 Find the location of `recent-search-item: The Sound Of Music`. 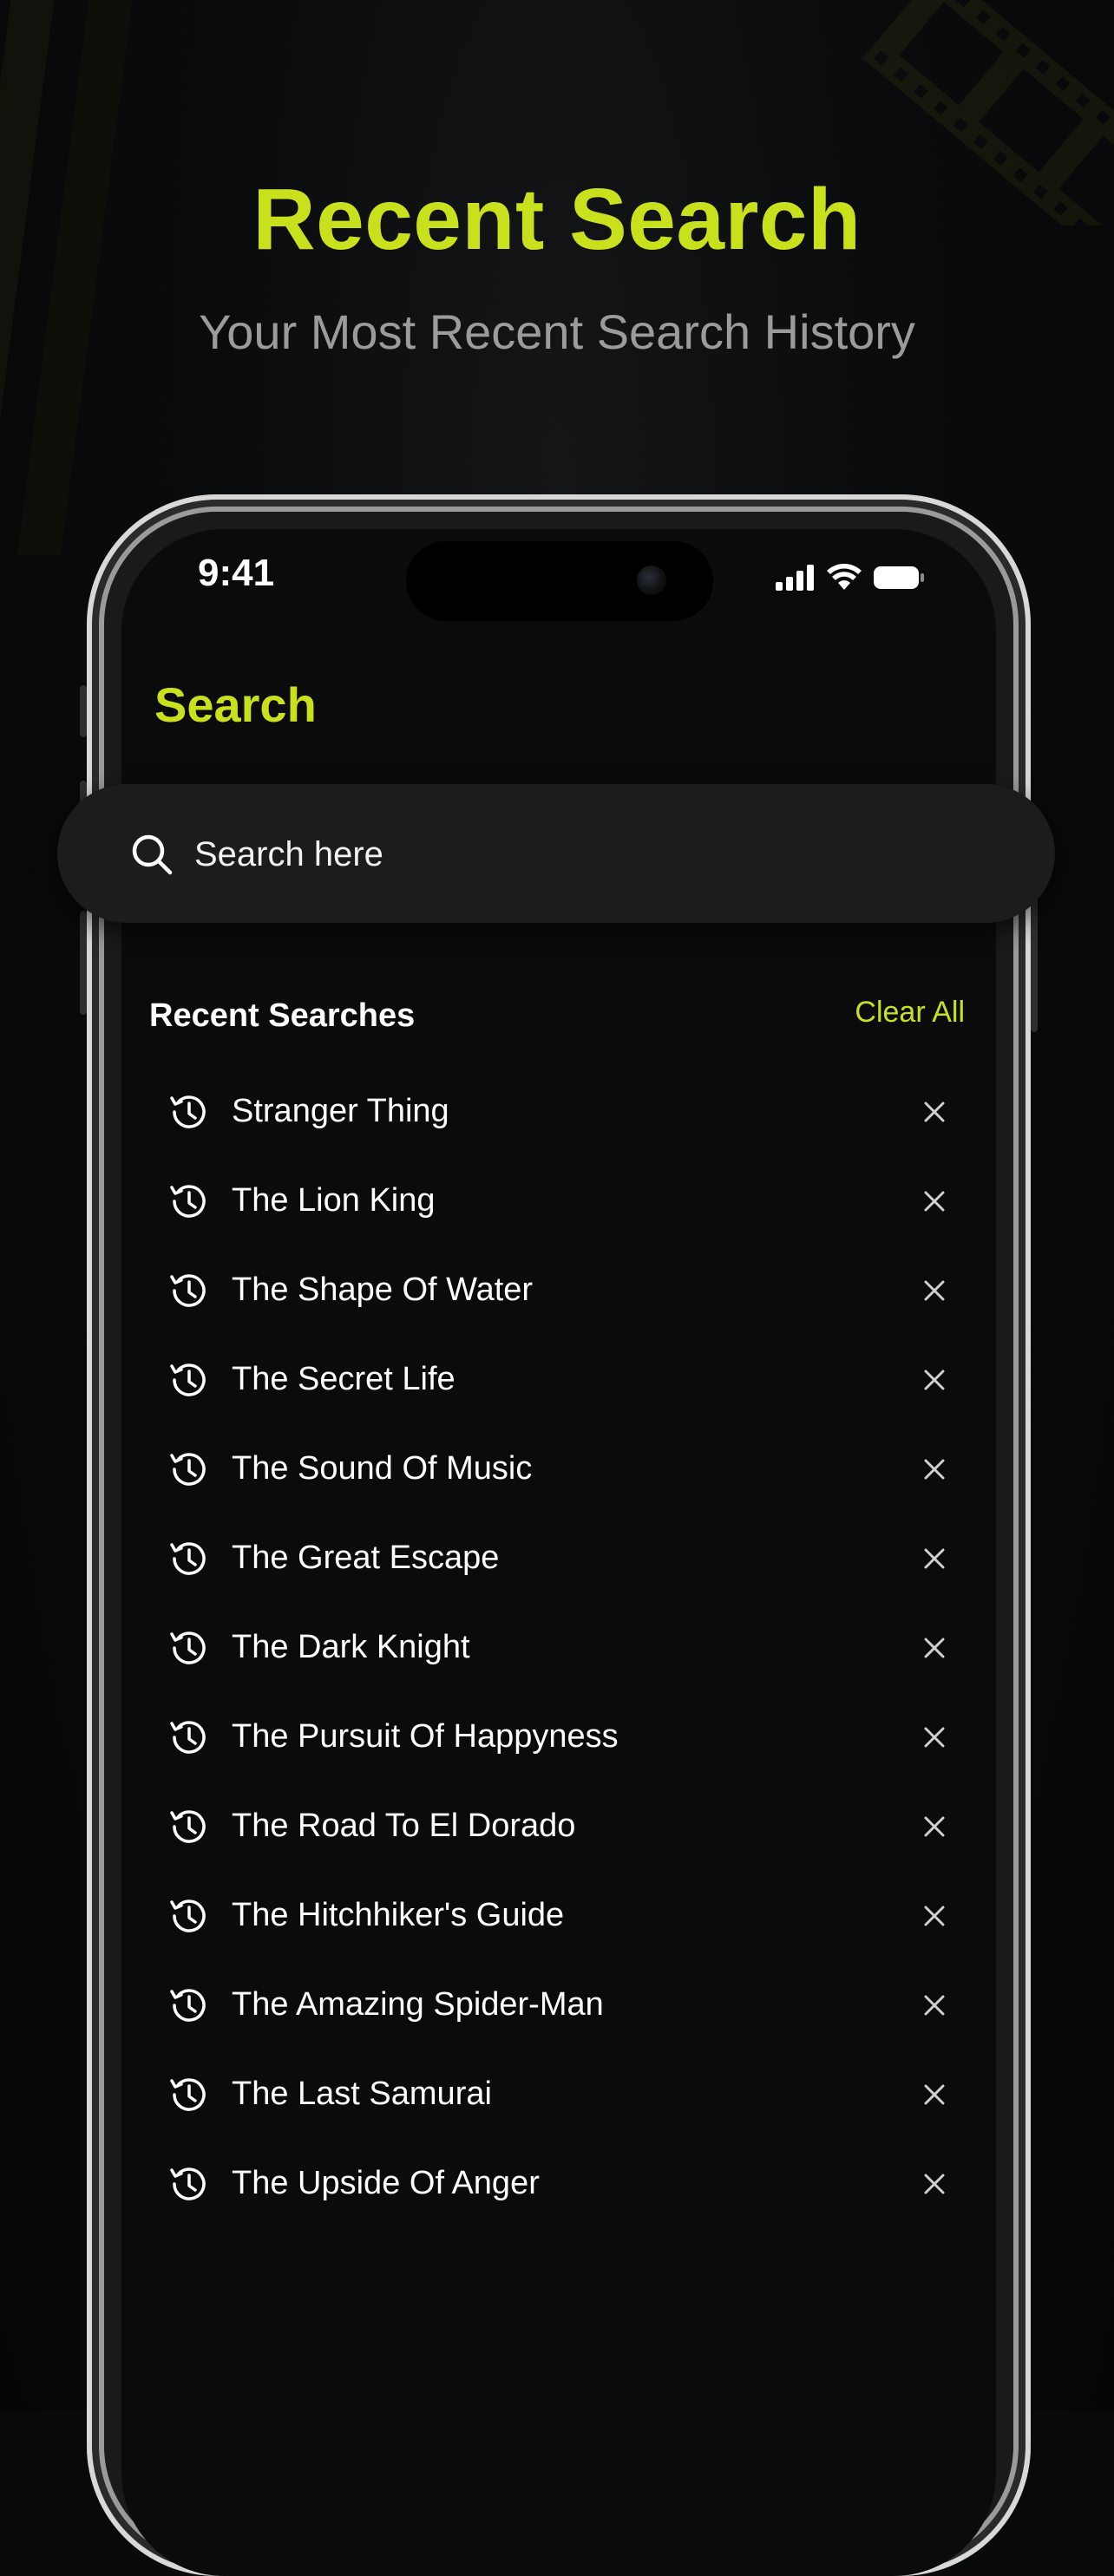

recent-search-item: The Sound Of Music is located at coordinates (557, 1469).